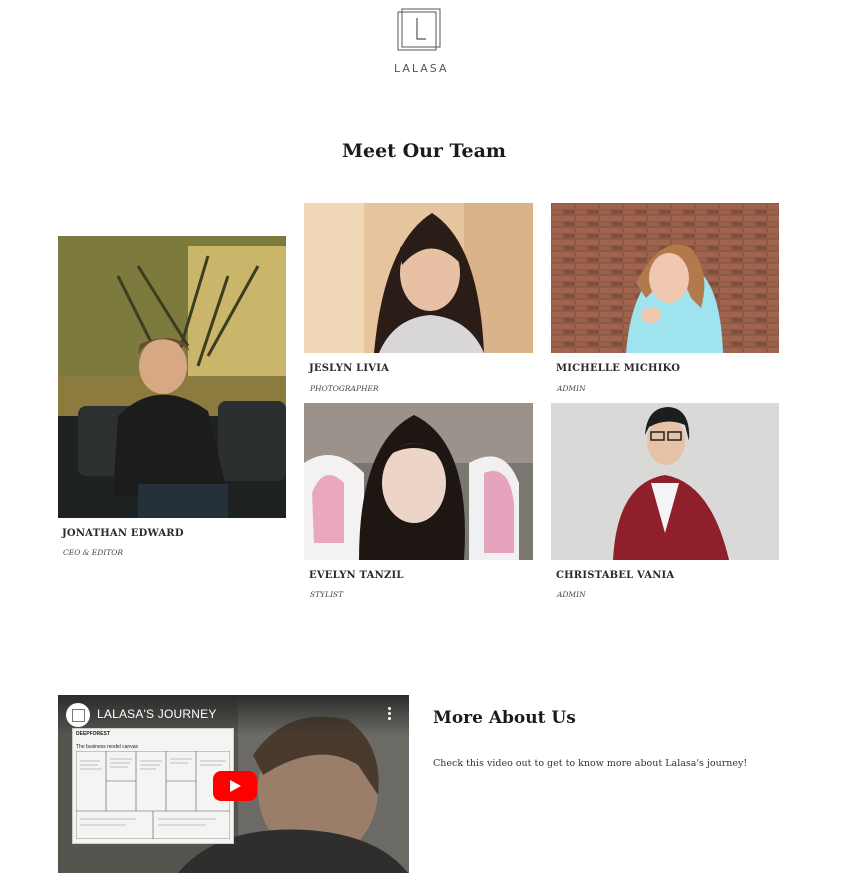 This screenshot has width=848, height=881. Describe the element at coordinates (107, 747) in the screenshot. I see `document-subheading: The business model canvas` at that location.